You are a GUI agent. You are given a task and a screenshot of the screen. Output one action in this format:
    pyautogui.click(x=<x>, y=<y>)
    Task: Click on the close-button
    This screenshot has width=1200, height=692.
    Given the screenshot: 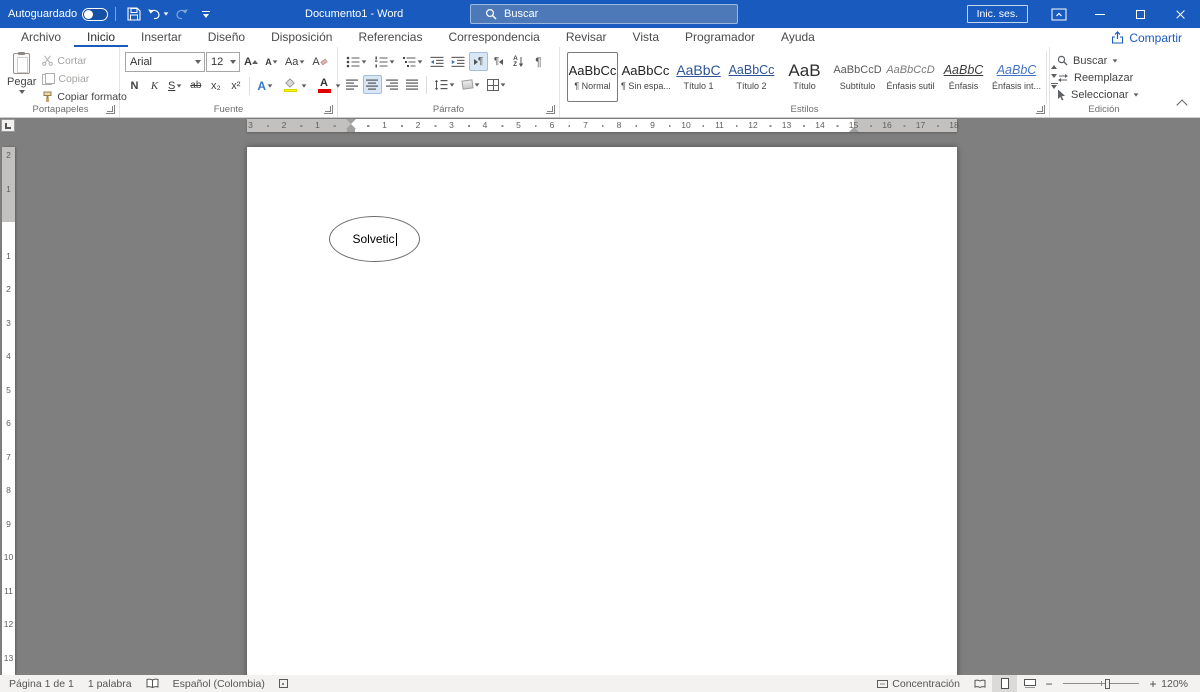 What is the action you would take?
    pyautogui.click(x=1180, y=14)
    